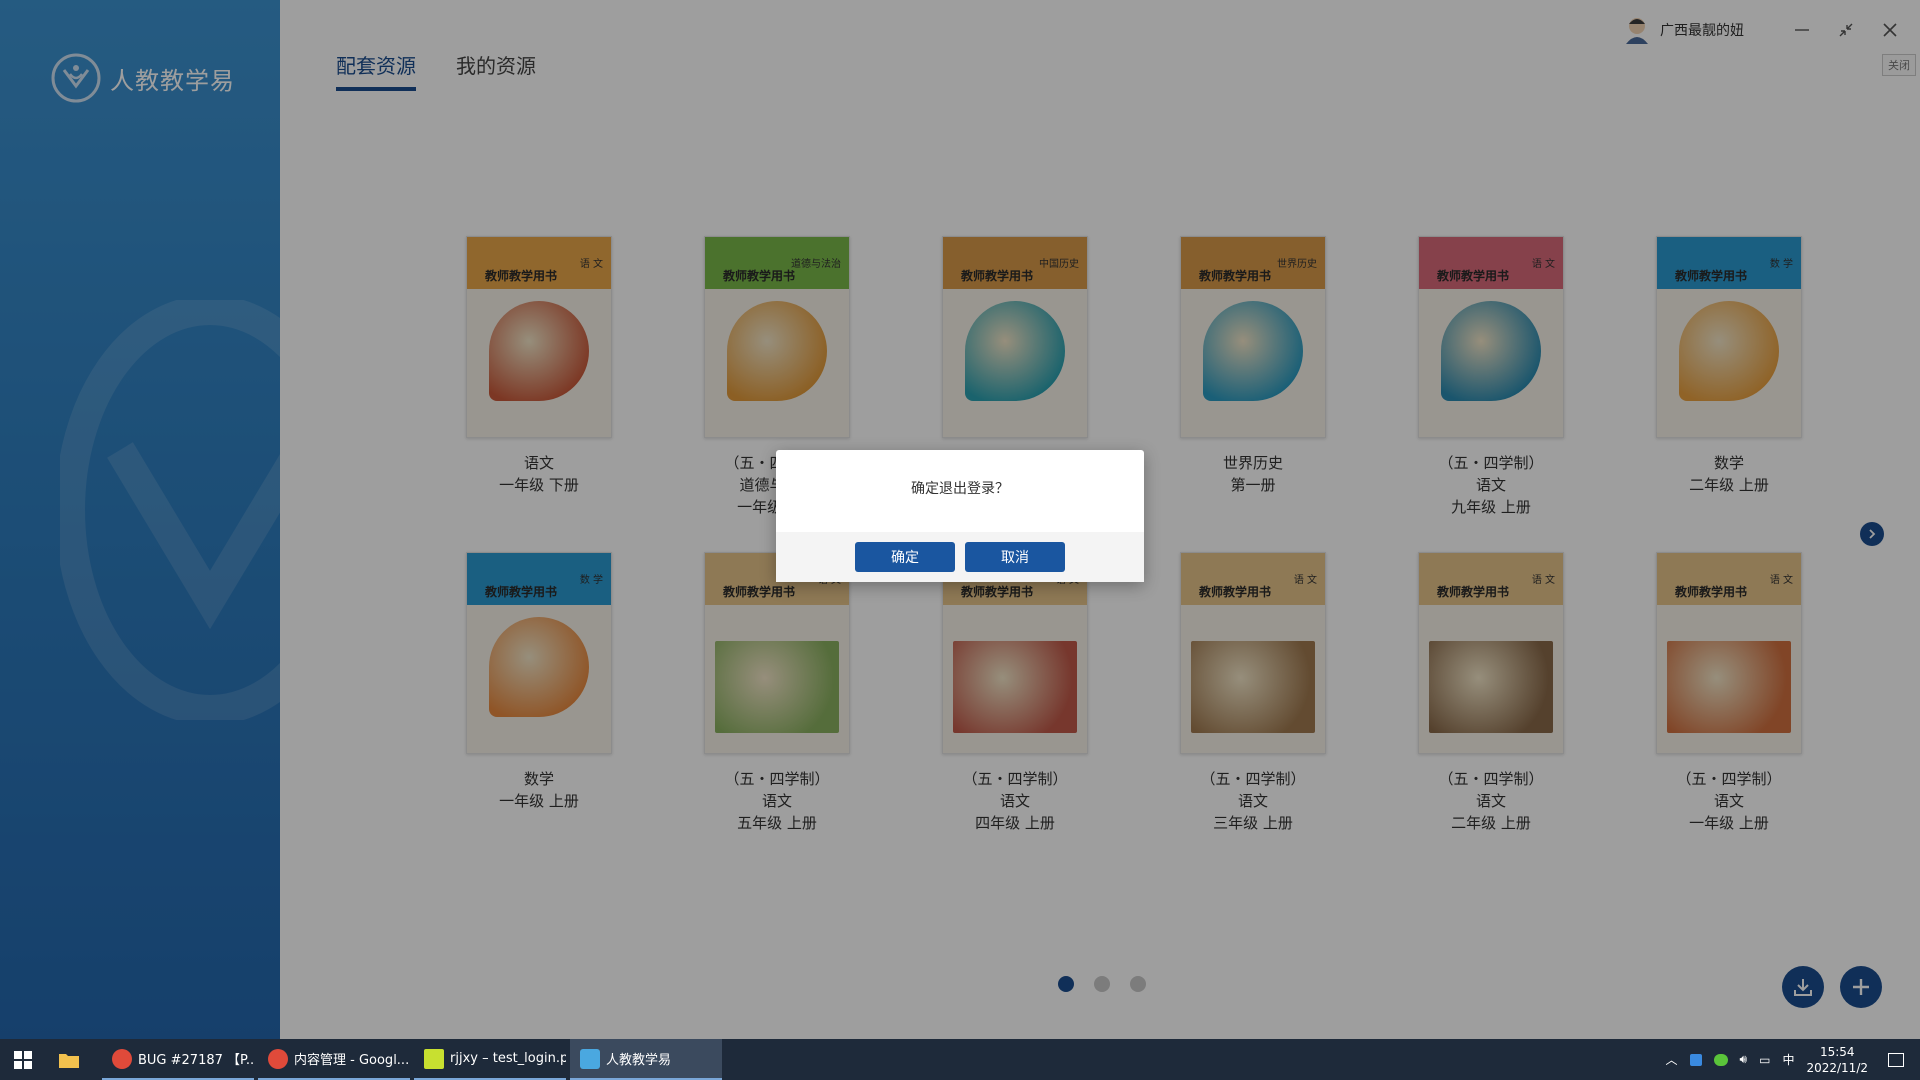  What do you see at coordinates (639, 1060) in the screenshot?
I see `taskbar-item-label: 人教教学易` at bounding box center [639, 1060].